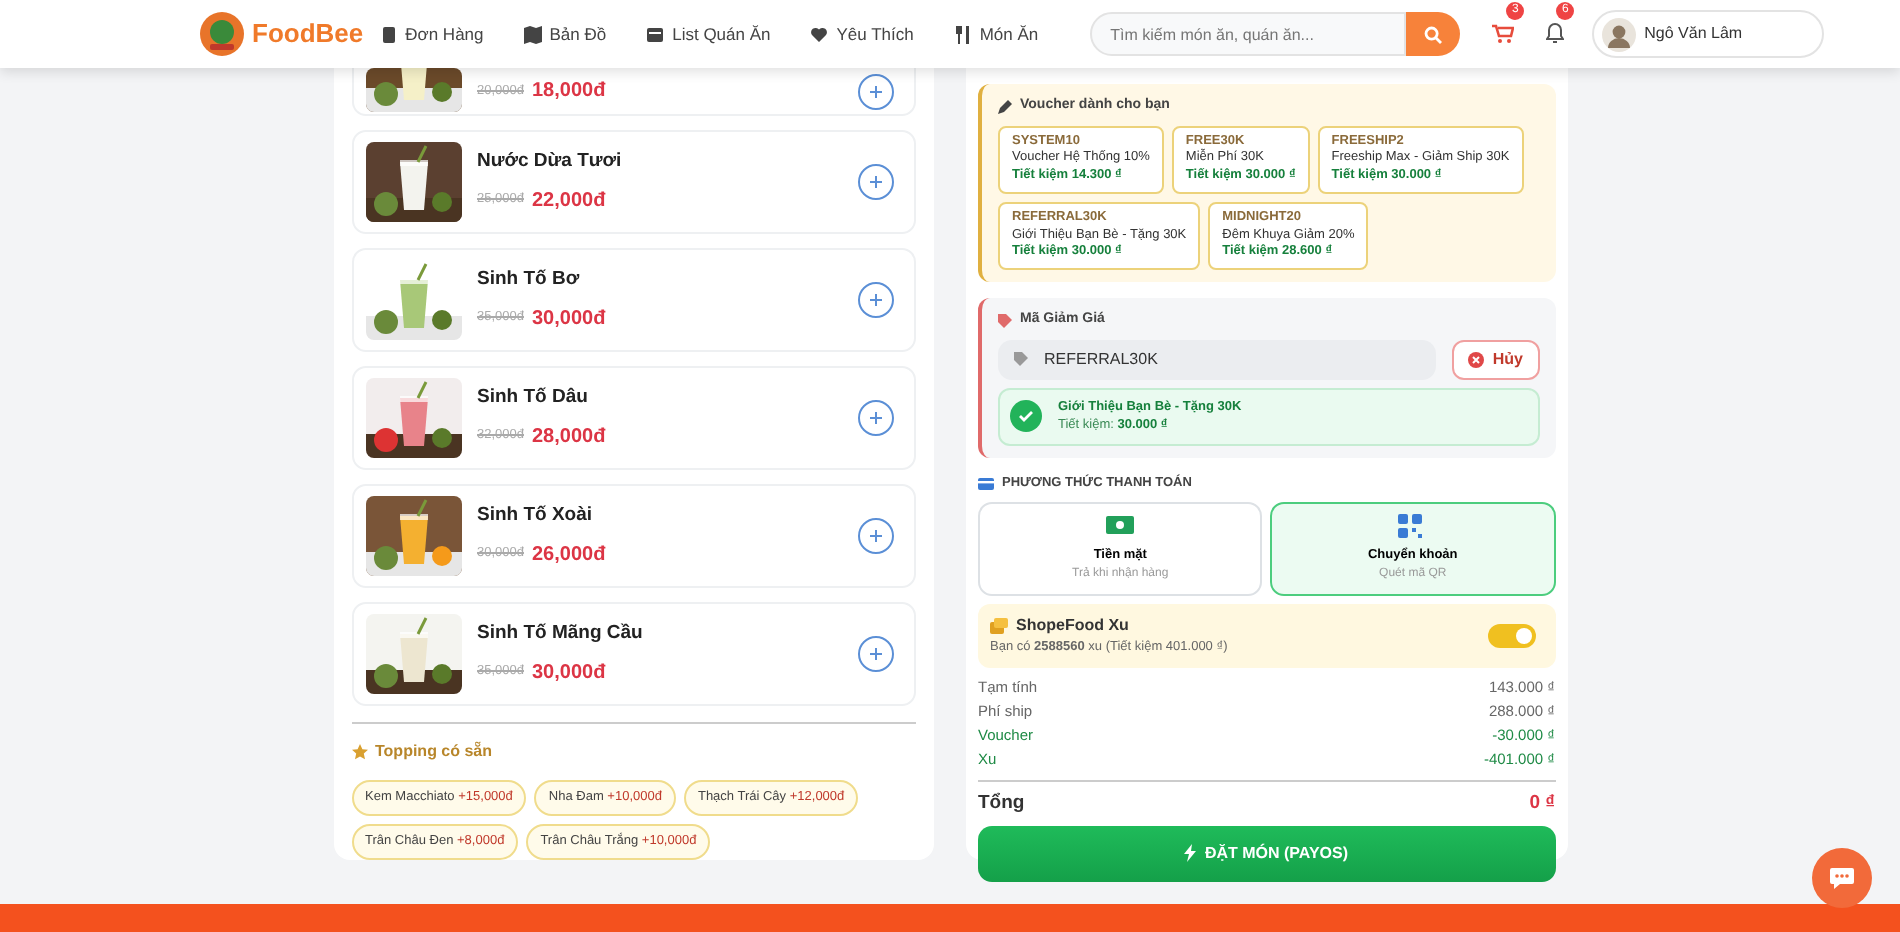  Describe the element at coordinates (1476, 359) in the screenshot. I see `close-icon` at that location.